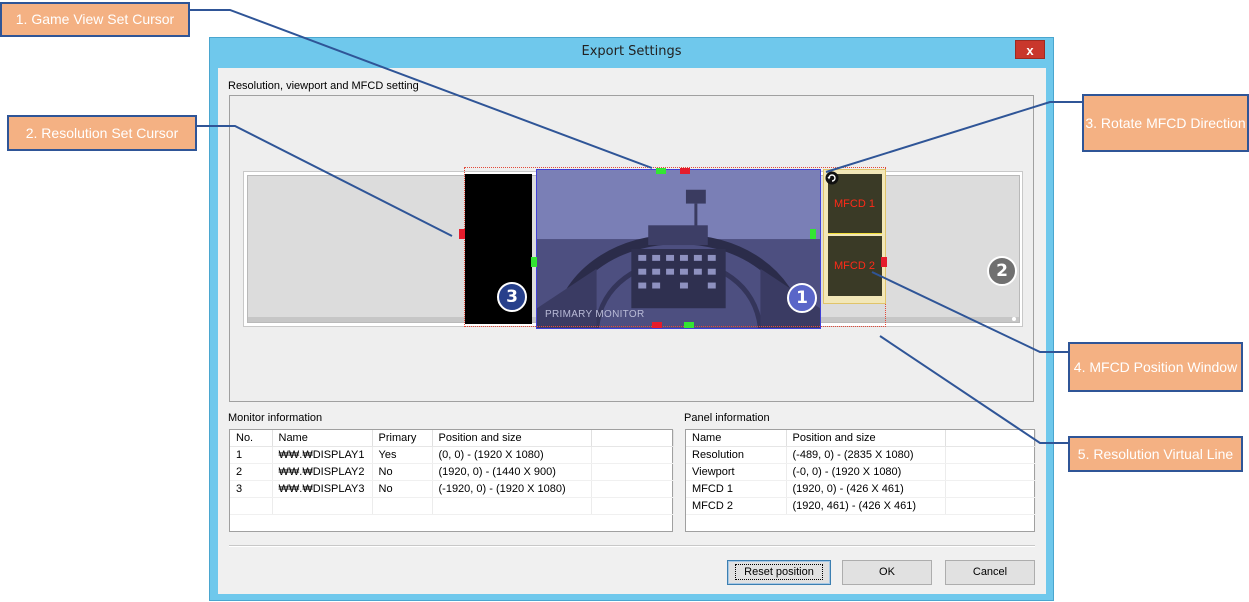 The width and height of the screenshot is (1249, 602). Describe the element at coordinates (1155, 367) in the screenshot. I see `callout-mfcd-position-window: 4. MFCD Position Window` at that location.